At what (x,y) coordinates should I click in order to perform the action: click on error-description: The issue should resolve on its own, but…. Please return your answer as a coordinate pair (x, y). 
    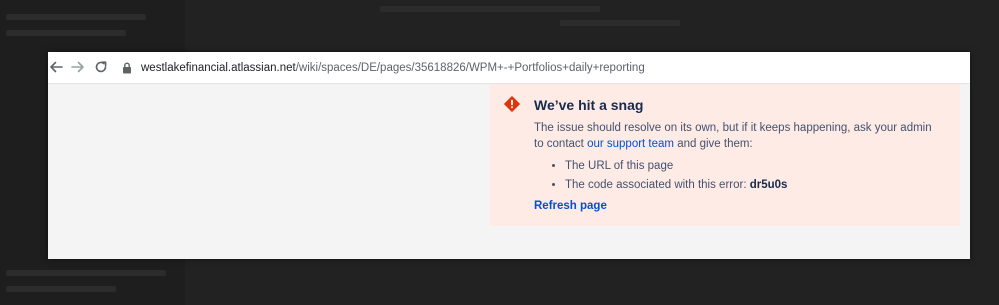
    Looking at the image, I should click on (739, 136).